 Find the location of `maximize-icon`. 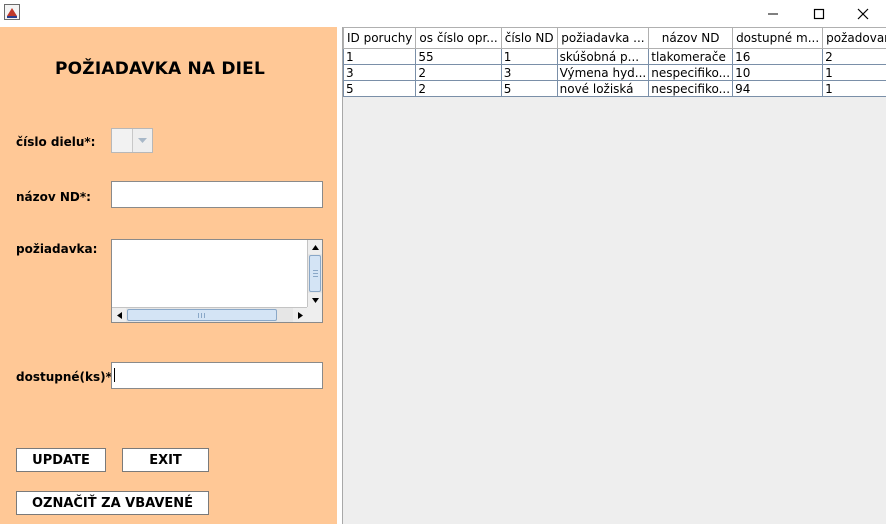

maximize-icon is located at coordinates (819, 13).